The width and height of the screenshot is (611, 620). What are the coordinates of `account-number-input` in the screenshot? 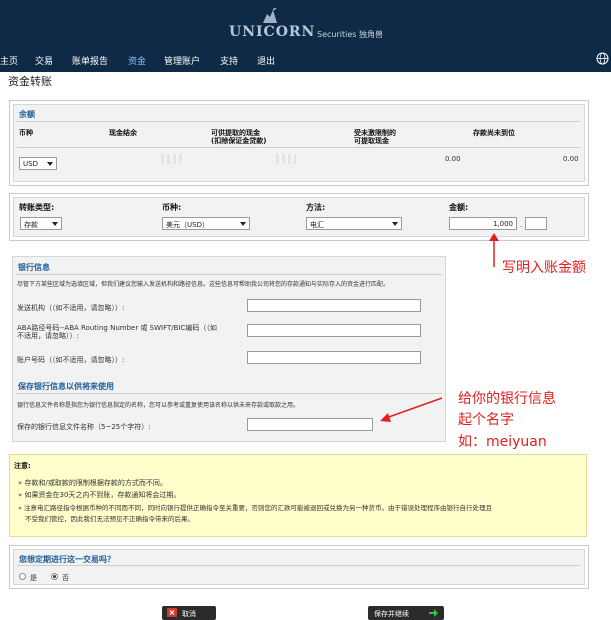 It's located at (334, 357).